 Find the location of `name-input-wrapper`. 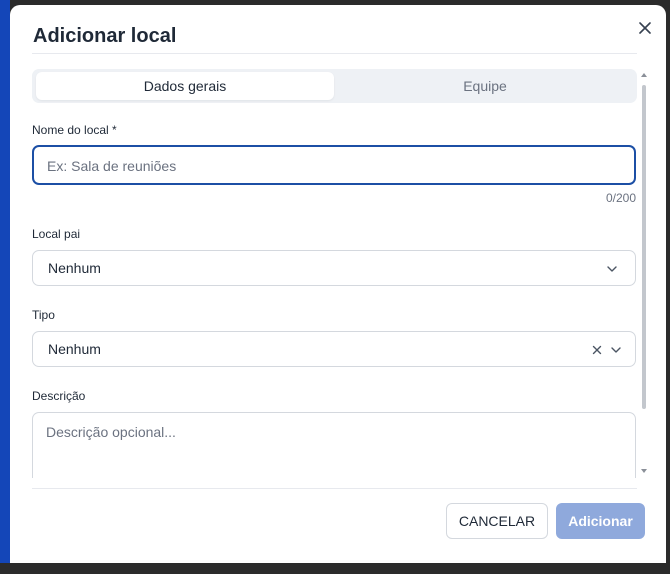

name-input-wrapper is located at coordinates (334, 165).